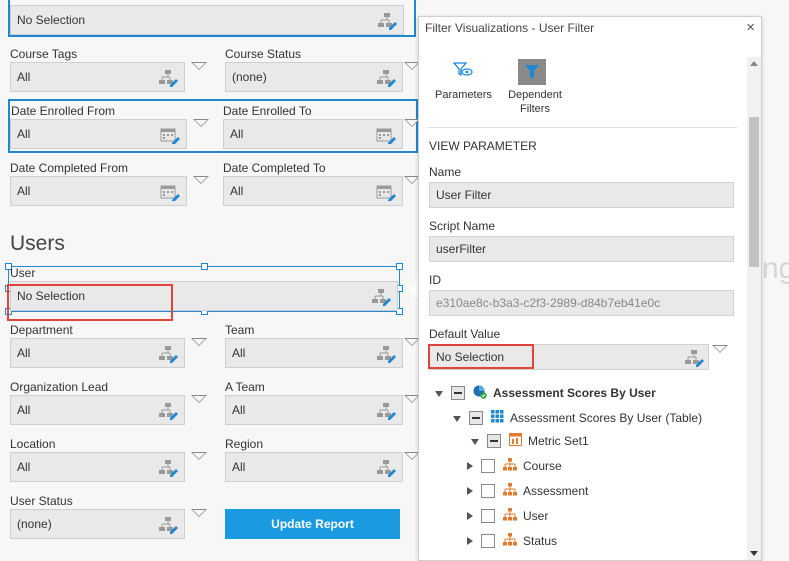  What do you see at coordinates (754, 63) in the screenshot?
I see `scroll-up-arrow-icon` at bounding box center [754, 63].